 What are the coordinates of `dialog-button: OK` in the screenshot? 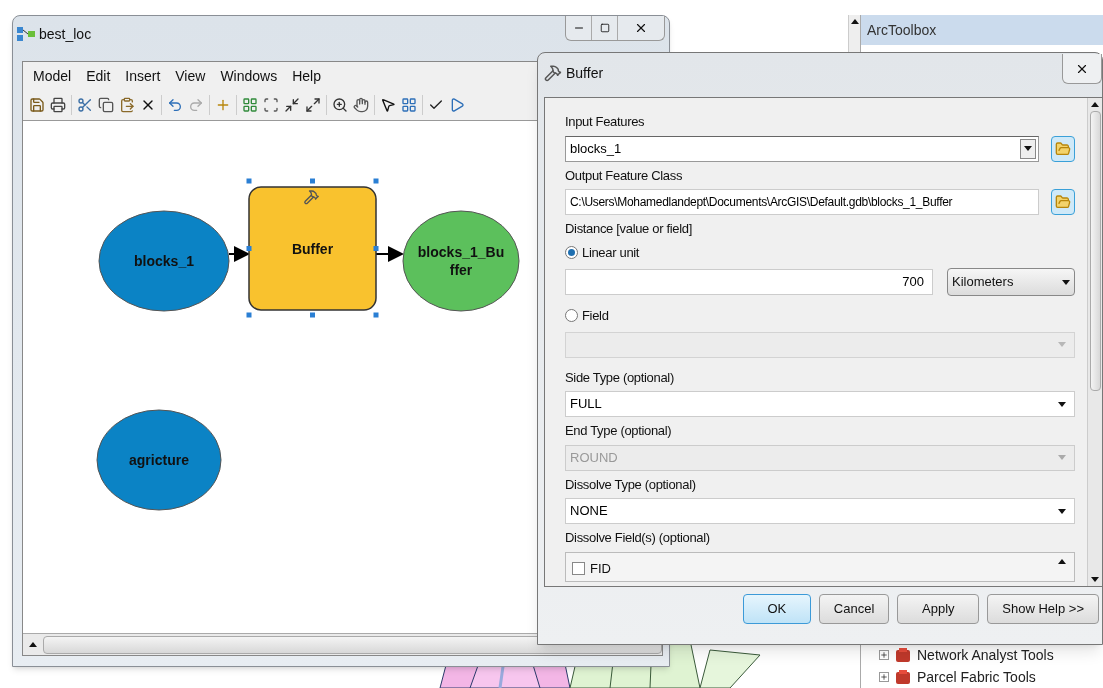 It's located at (776, 609).